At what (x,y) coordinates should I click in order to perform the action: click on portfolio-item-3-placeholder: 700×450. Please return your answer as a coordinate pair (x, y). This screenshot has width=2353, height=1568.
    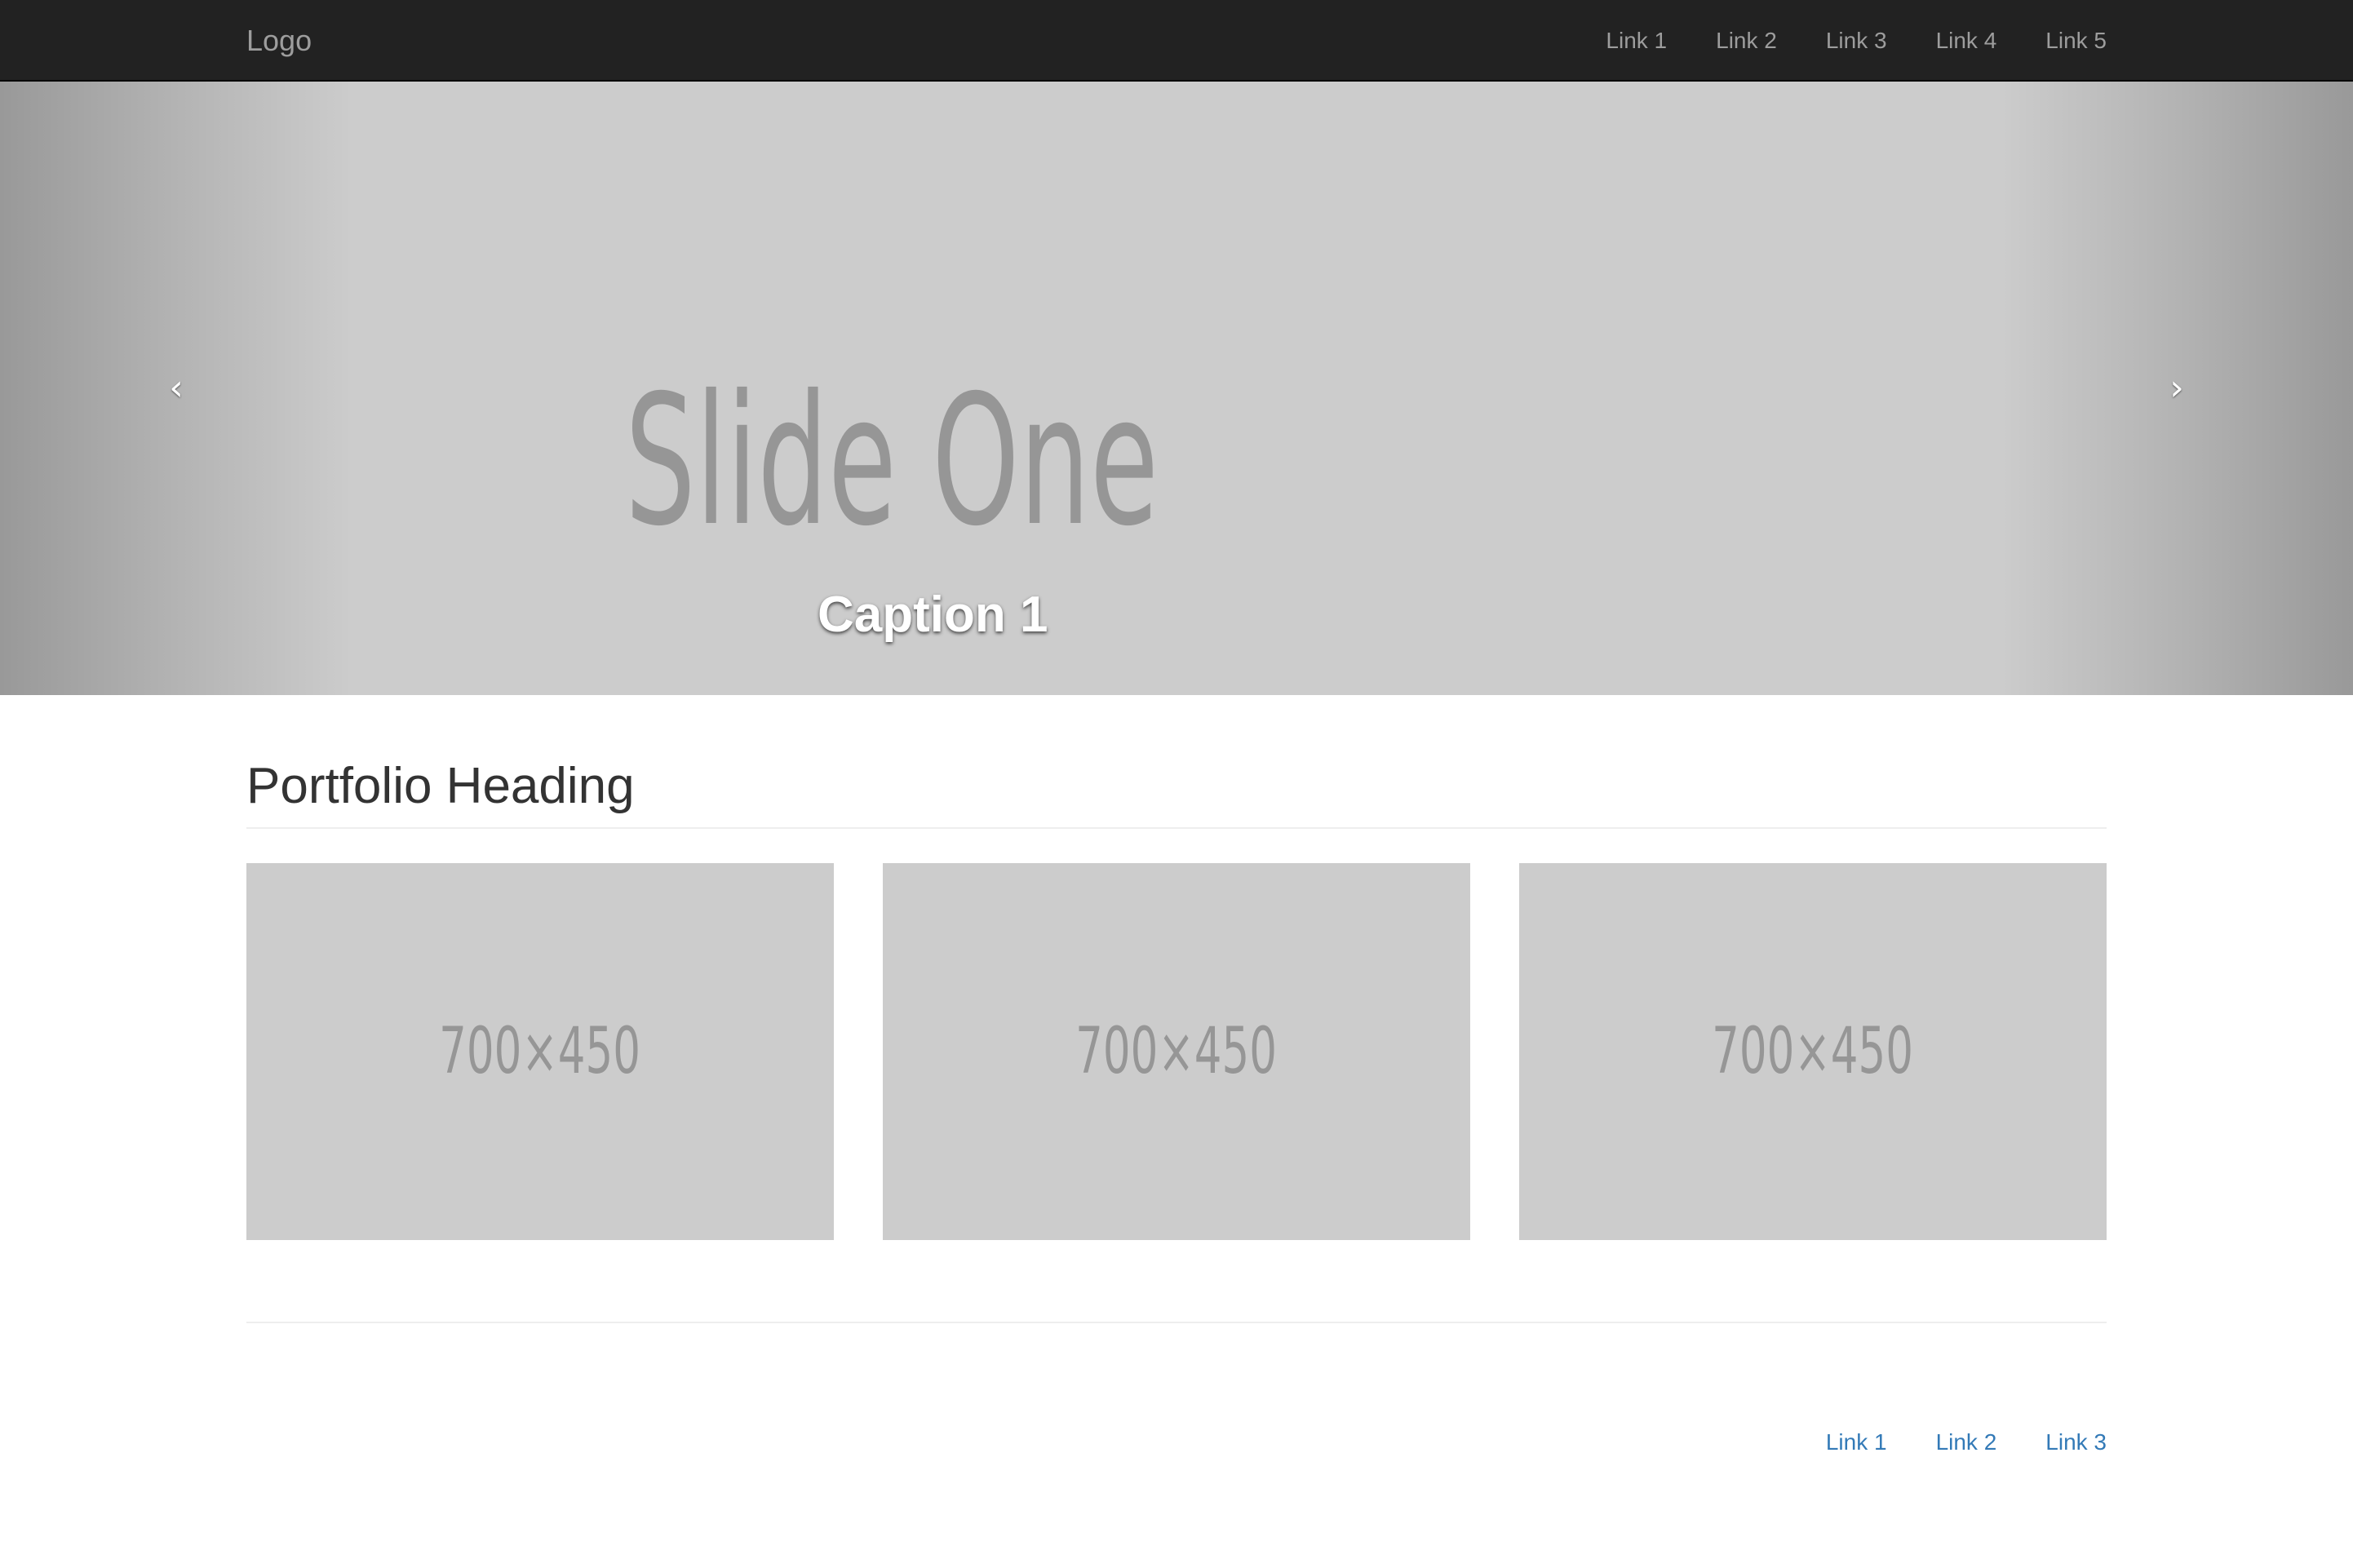
    Looking at the image, I should click on (1813, 1051).